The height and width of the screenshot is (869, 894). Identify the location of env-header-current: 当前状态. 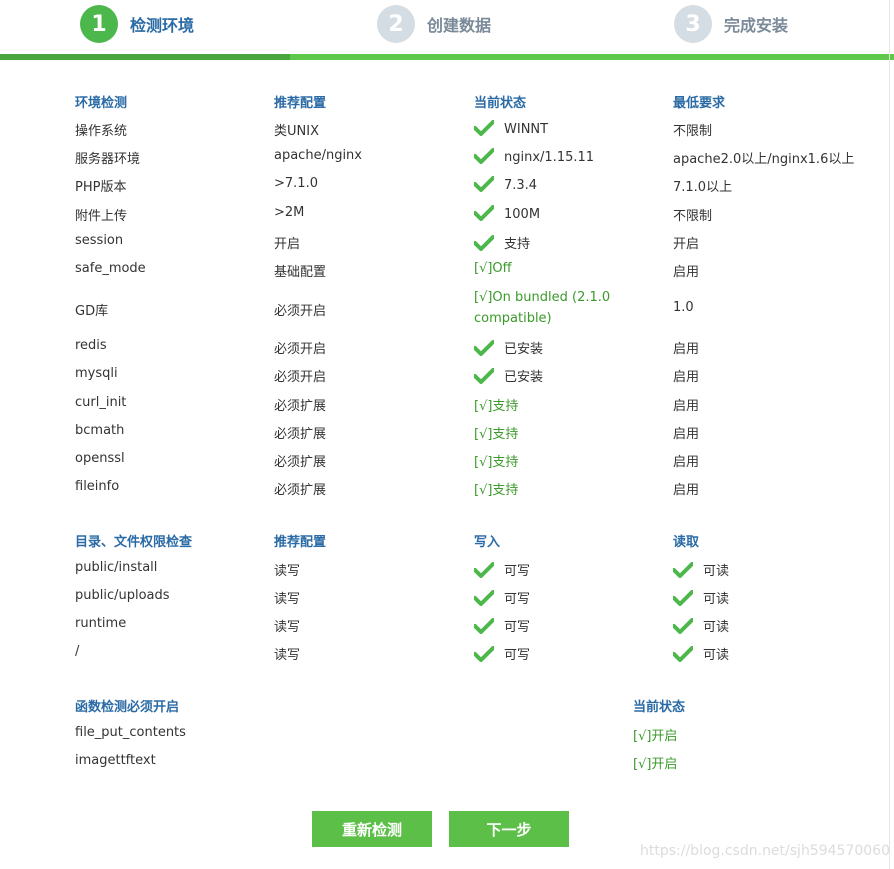
(500, 103).